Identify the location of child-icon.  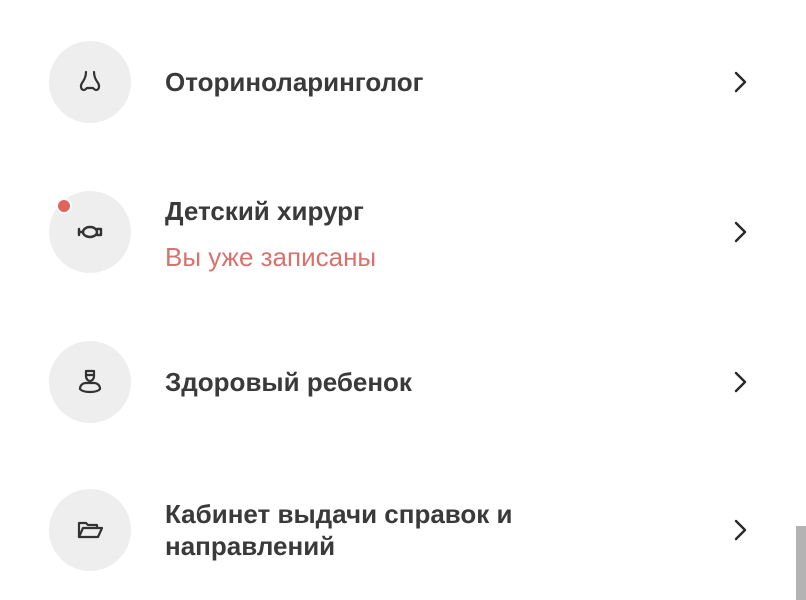
(90, 381).